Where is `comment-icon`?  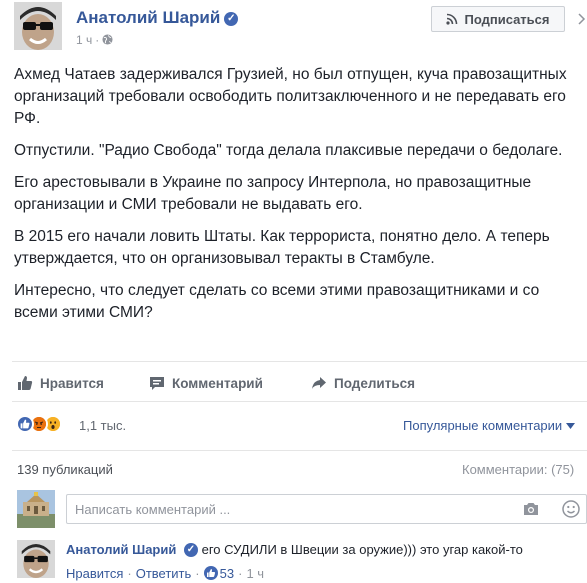
comment-icon is located at coordinates (157, 383).